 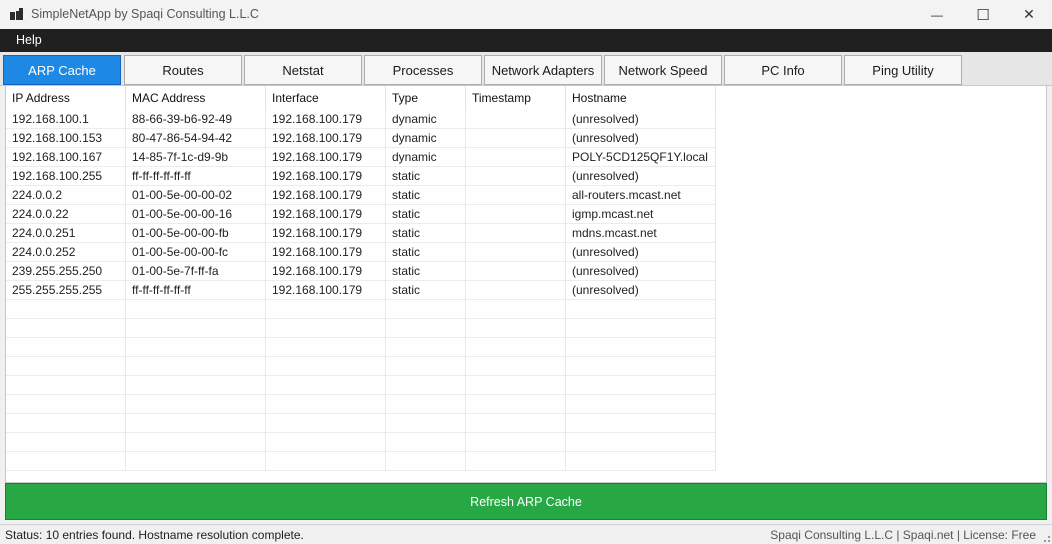 What do you see at coordinates (1045, 537) in the screenshot?
I see `resize-grip-icon` at bounding box center [1045, 537].